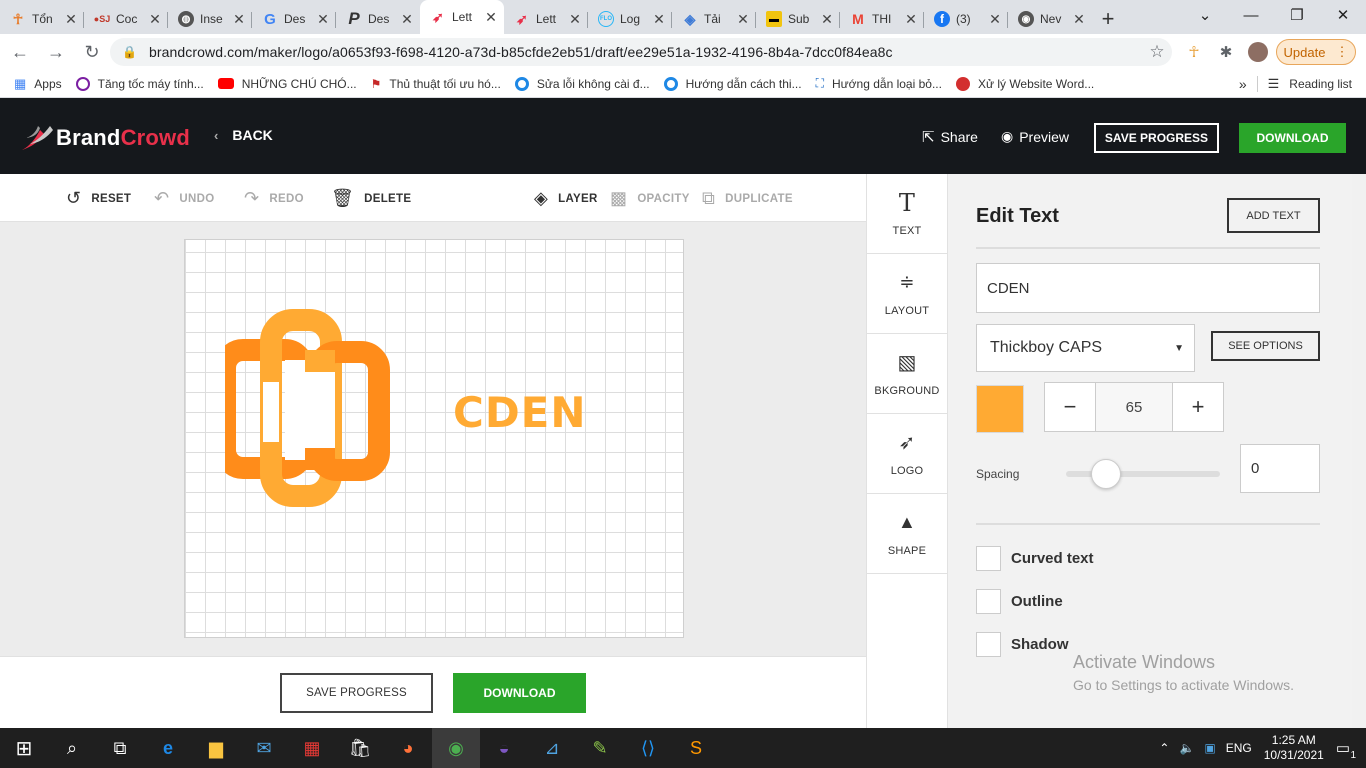  I want to click on spacing-slider-track, so click(1143, 474).